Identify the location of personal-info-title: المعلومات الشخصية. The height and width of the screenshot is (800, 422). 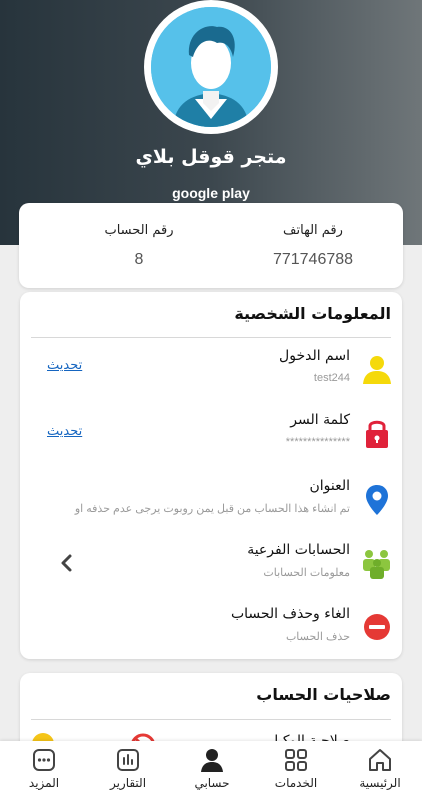
(312, 313).